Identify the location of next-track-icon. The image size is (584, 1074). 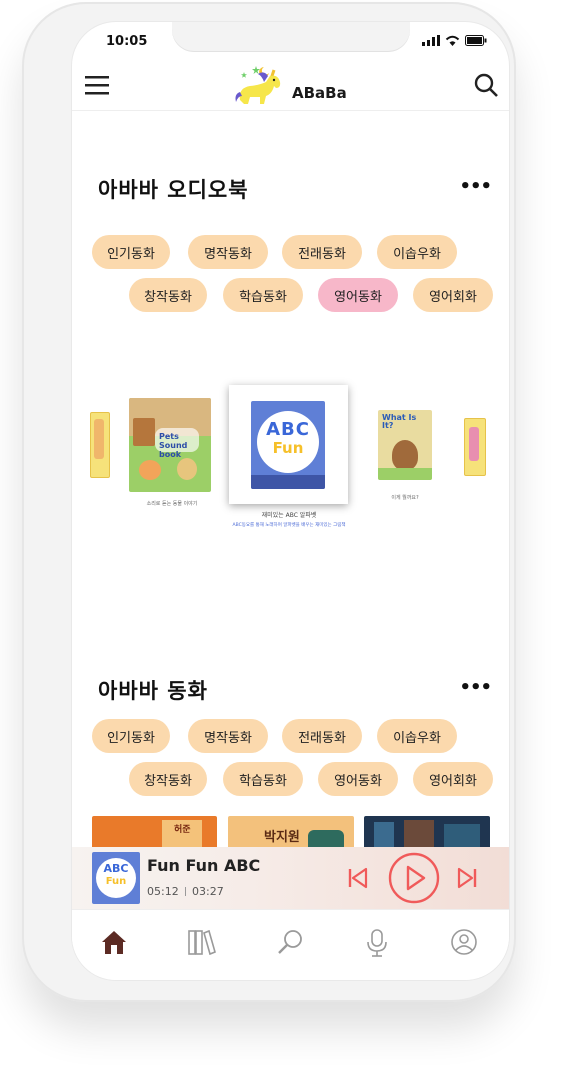
(467, 878).